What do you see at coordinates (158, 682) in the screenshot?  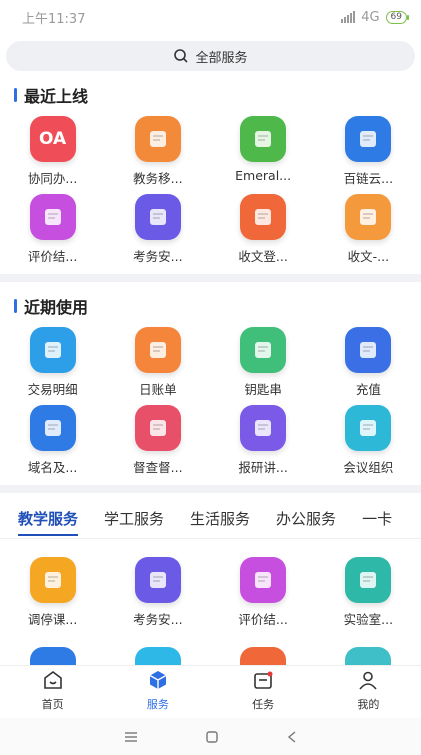 I see `cube-icon` at bounding box center [158, 682].